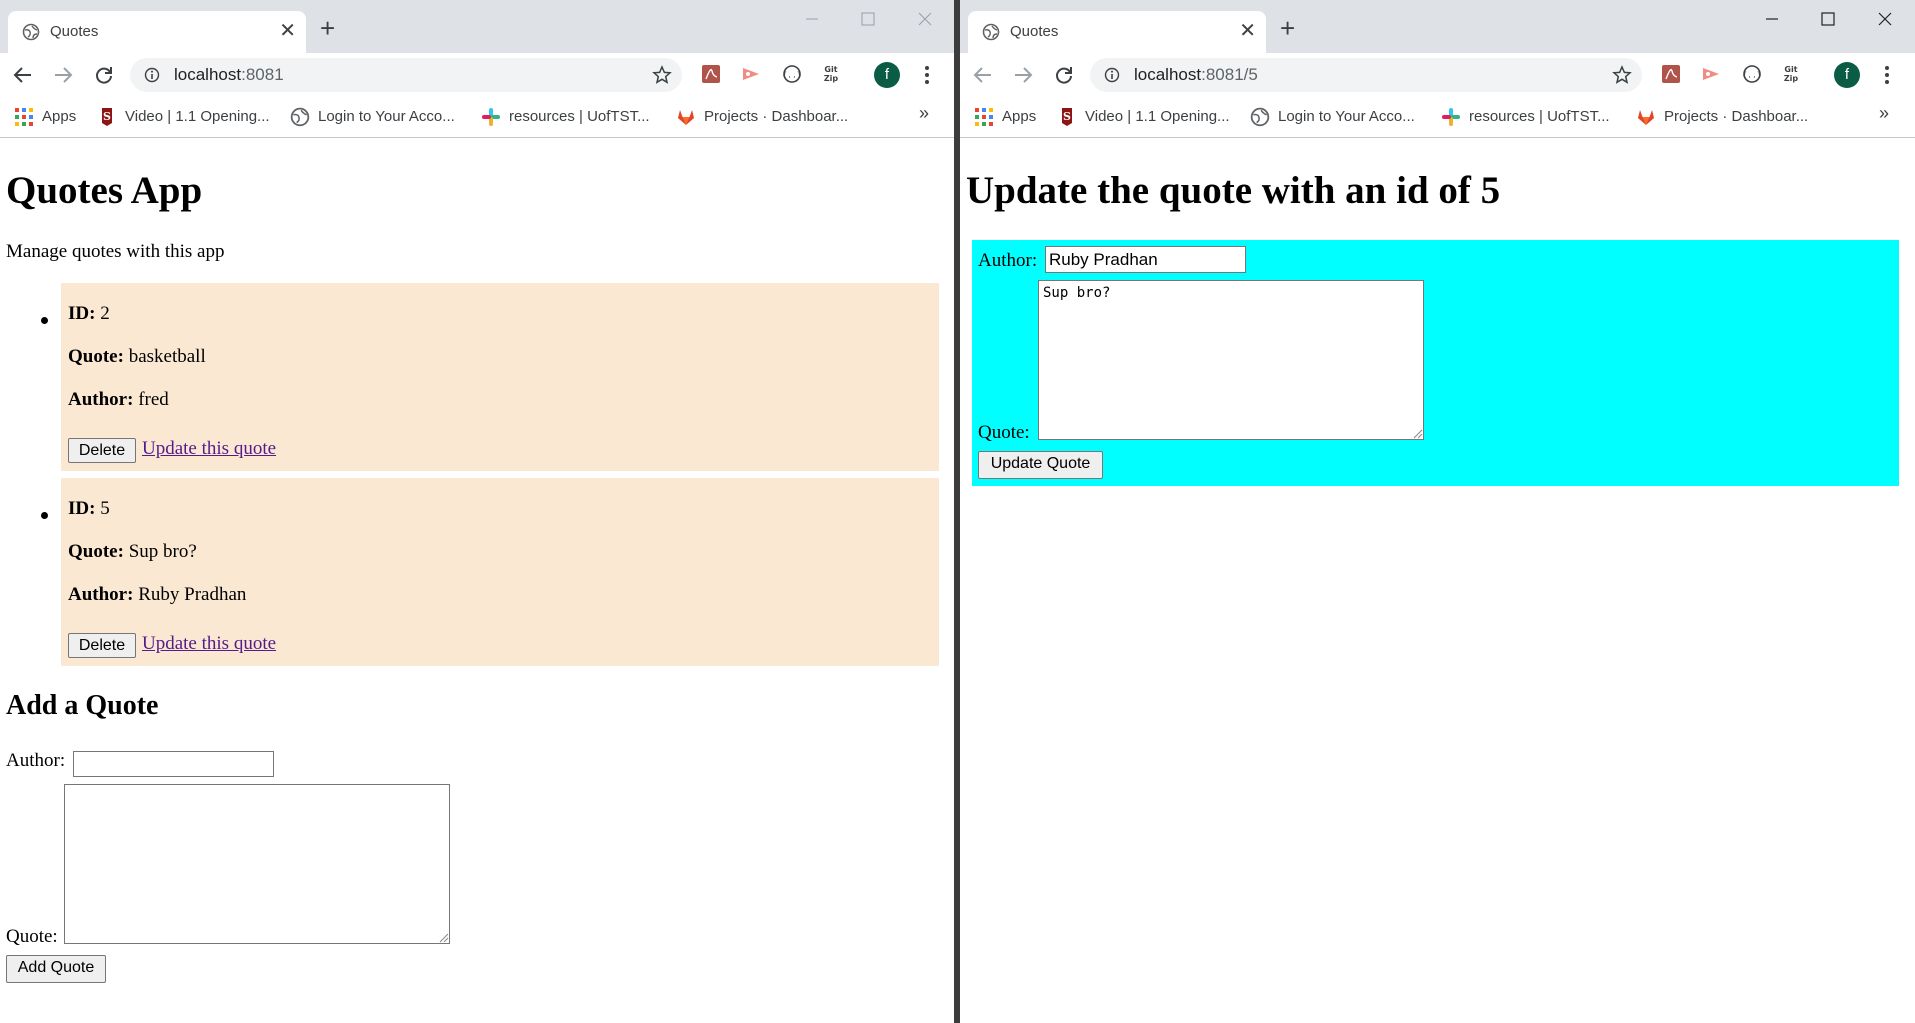 The height and width of the screenshot is (1023, 1915). What do you see at coordinates (157, 594) in the screenshot?
I see `quote-author: Author: Ruby Pradhan` at bounding box center [157, 594].